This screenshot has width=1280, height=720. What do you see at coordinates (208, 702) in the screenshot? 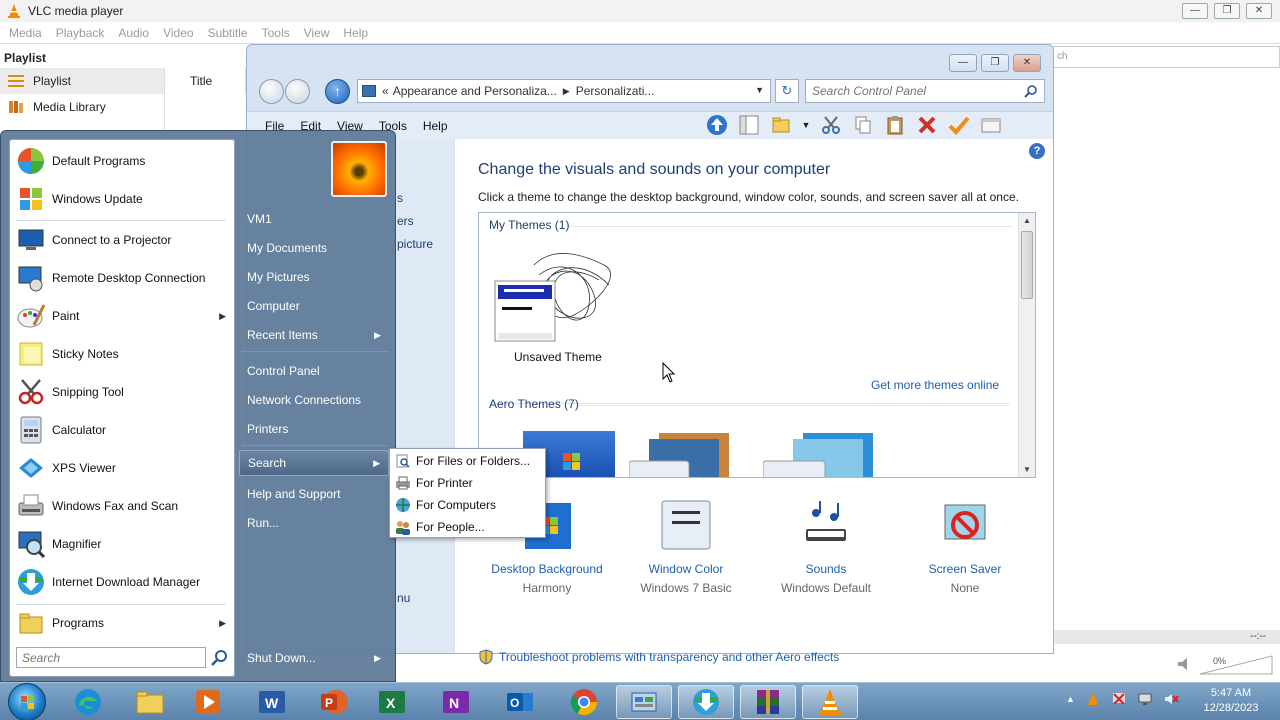
I see `taskbar-media-player` at bounding box center [208, 702].